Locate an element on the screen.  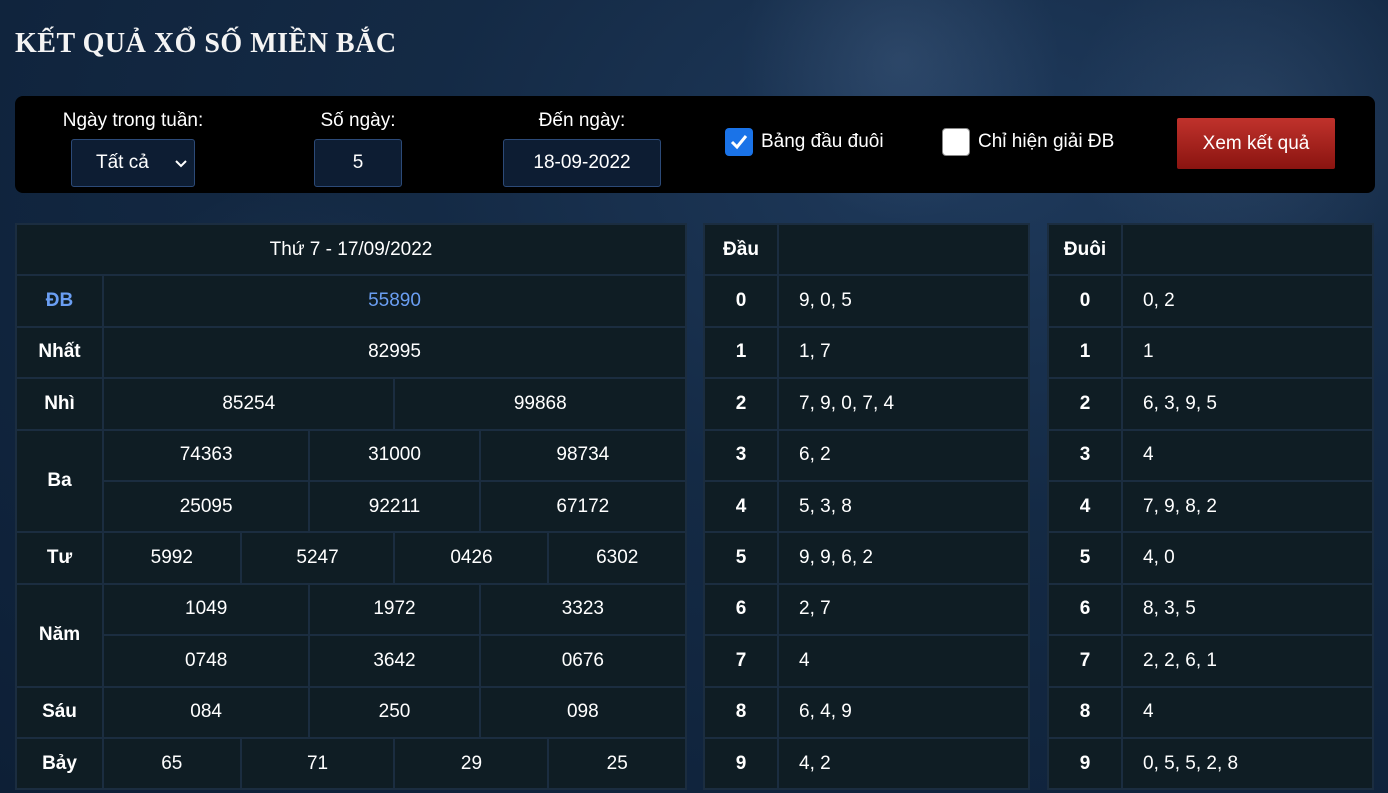
prize-bay-number: 29 is located at coordinates (471, 763).